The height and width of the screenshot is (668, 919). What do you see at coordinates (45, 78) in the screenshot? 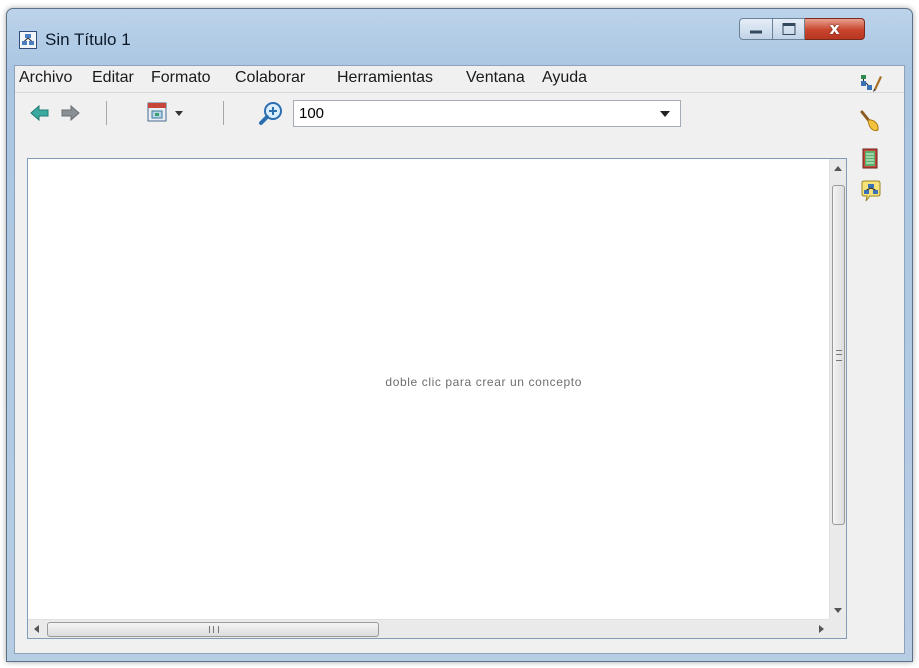
I see `menu-archivo: Archivo` at bounding box center [45, 78].